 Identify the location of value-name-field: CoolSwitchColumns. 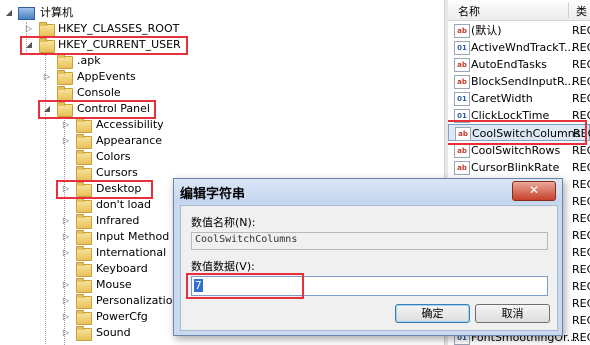
(369, 241).